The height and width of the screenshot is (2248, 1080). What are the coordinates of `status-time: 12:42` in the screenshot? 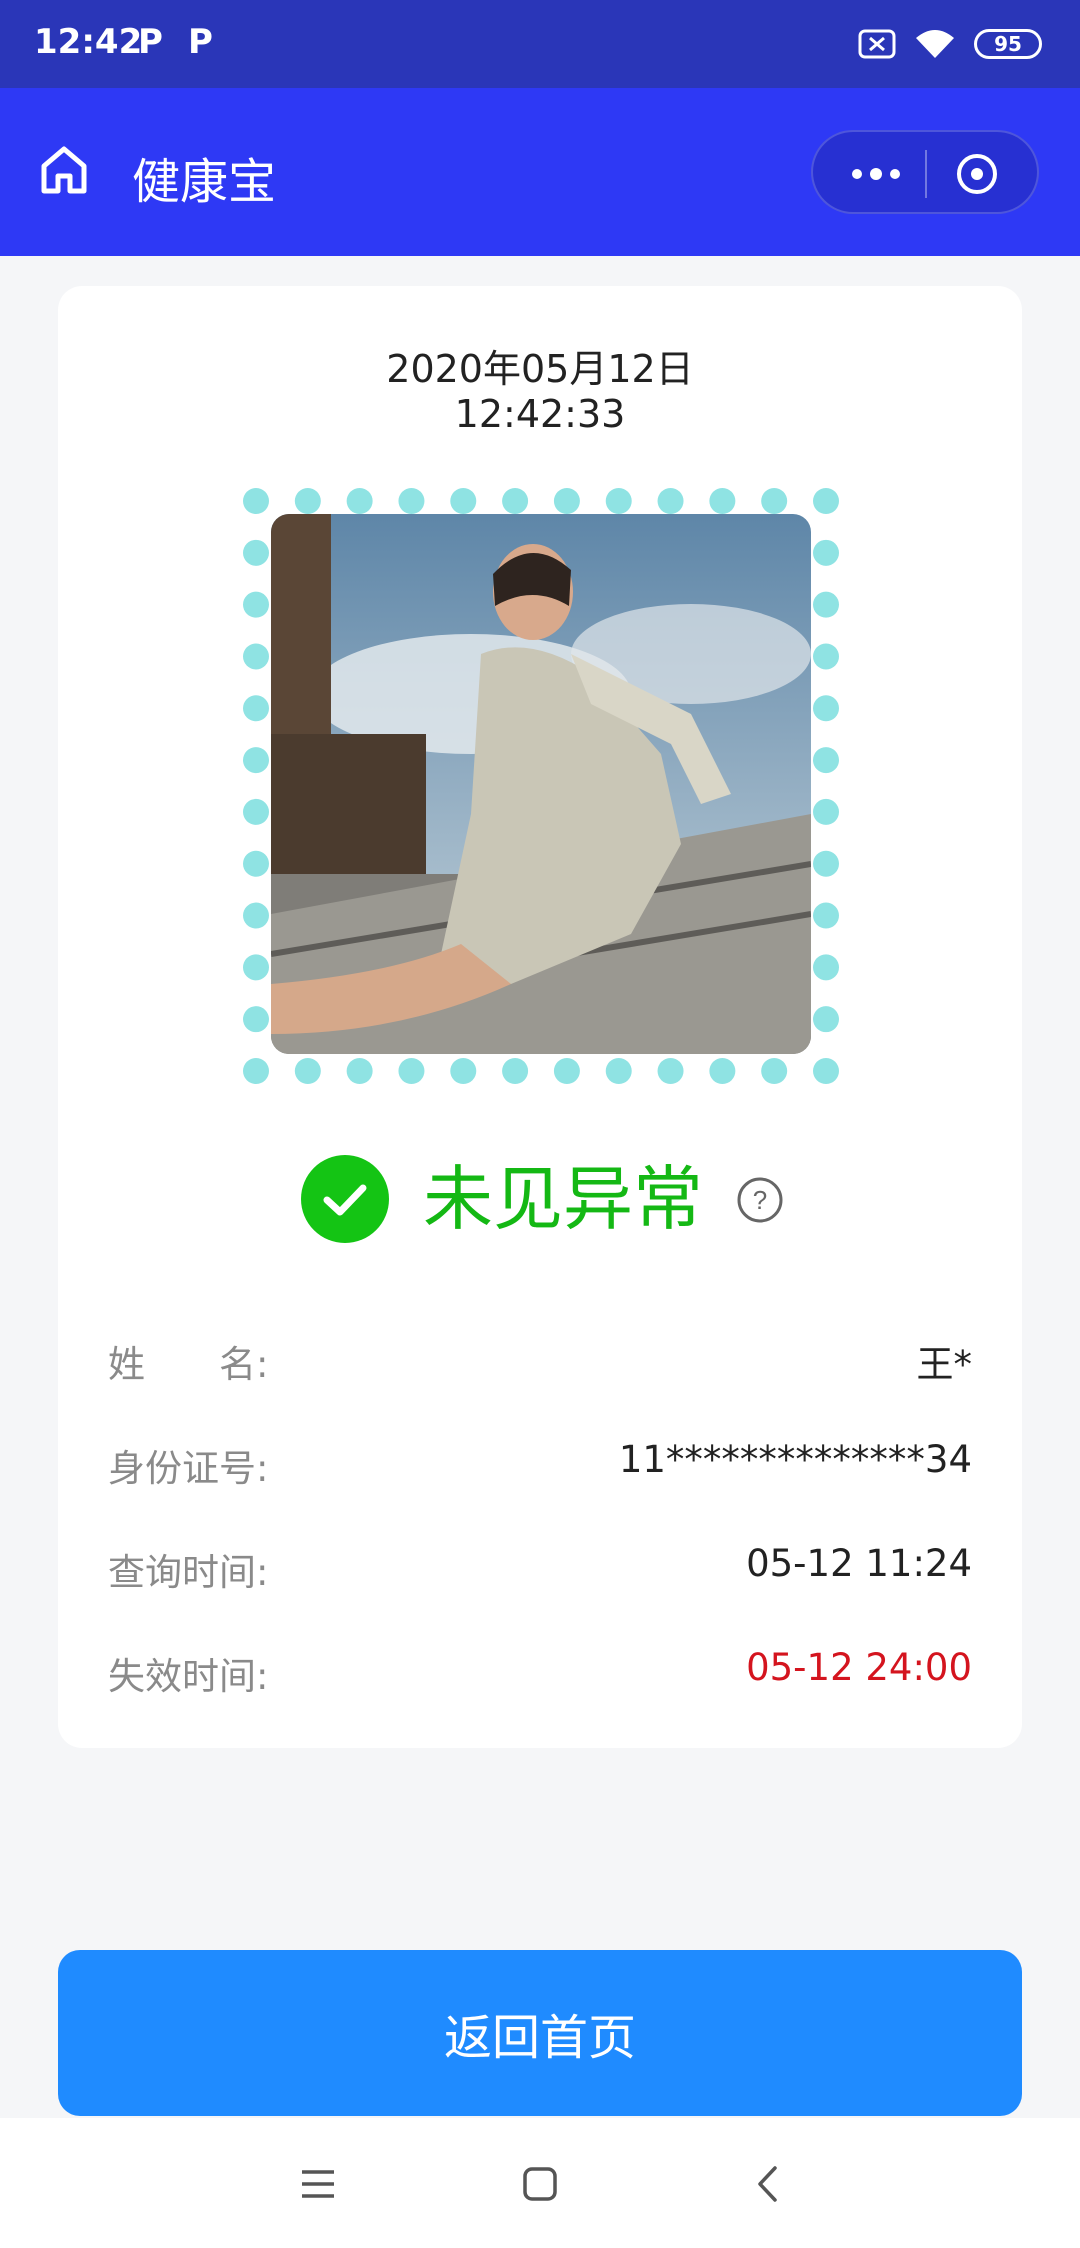 It's located at (88, 42).